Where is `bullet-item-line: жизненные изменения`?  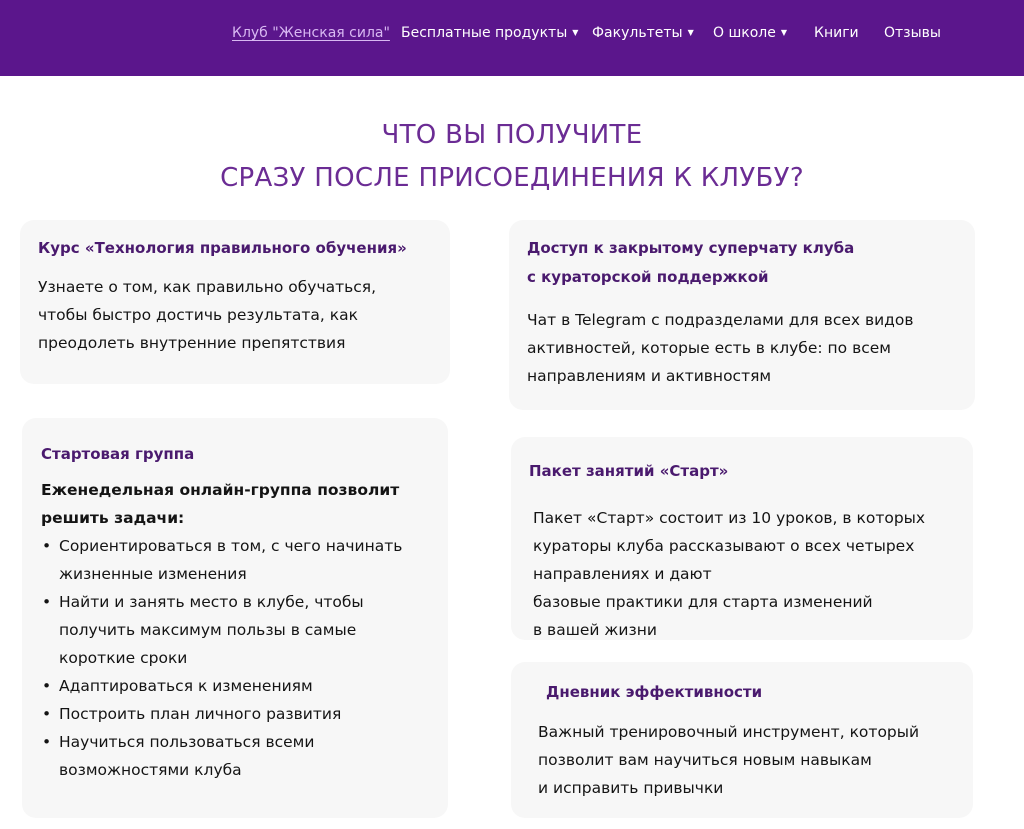 bullet-item-line: жизненные изменения is located at coordinates (153, 574).